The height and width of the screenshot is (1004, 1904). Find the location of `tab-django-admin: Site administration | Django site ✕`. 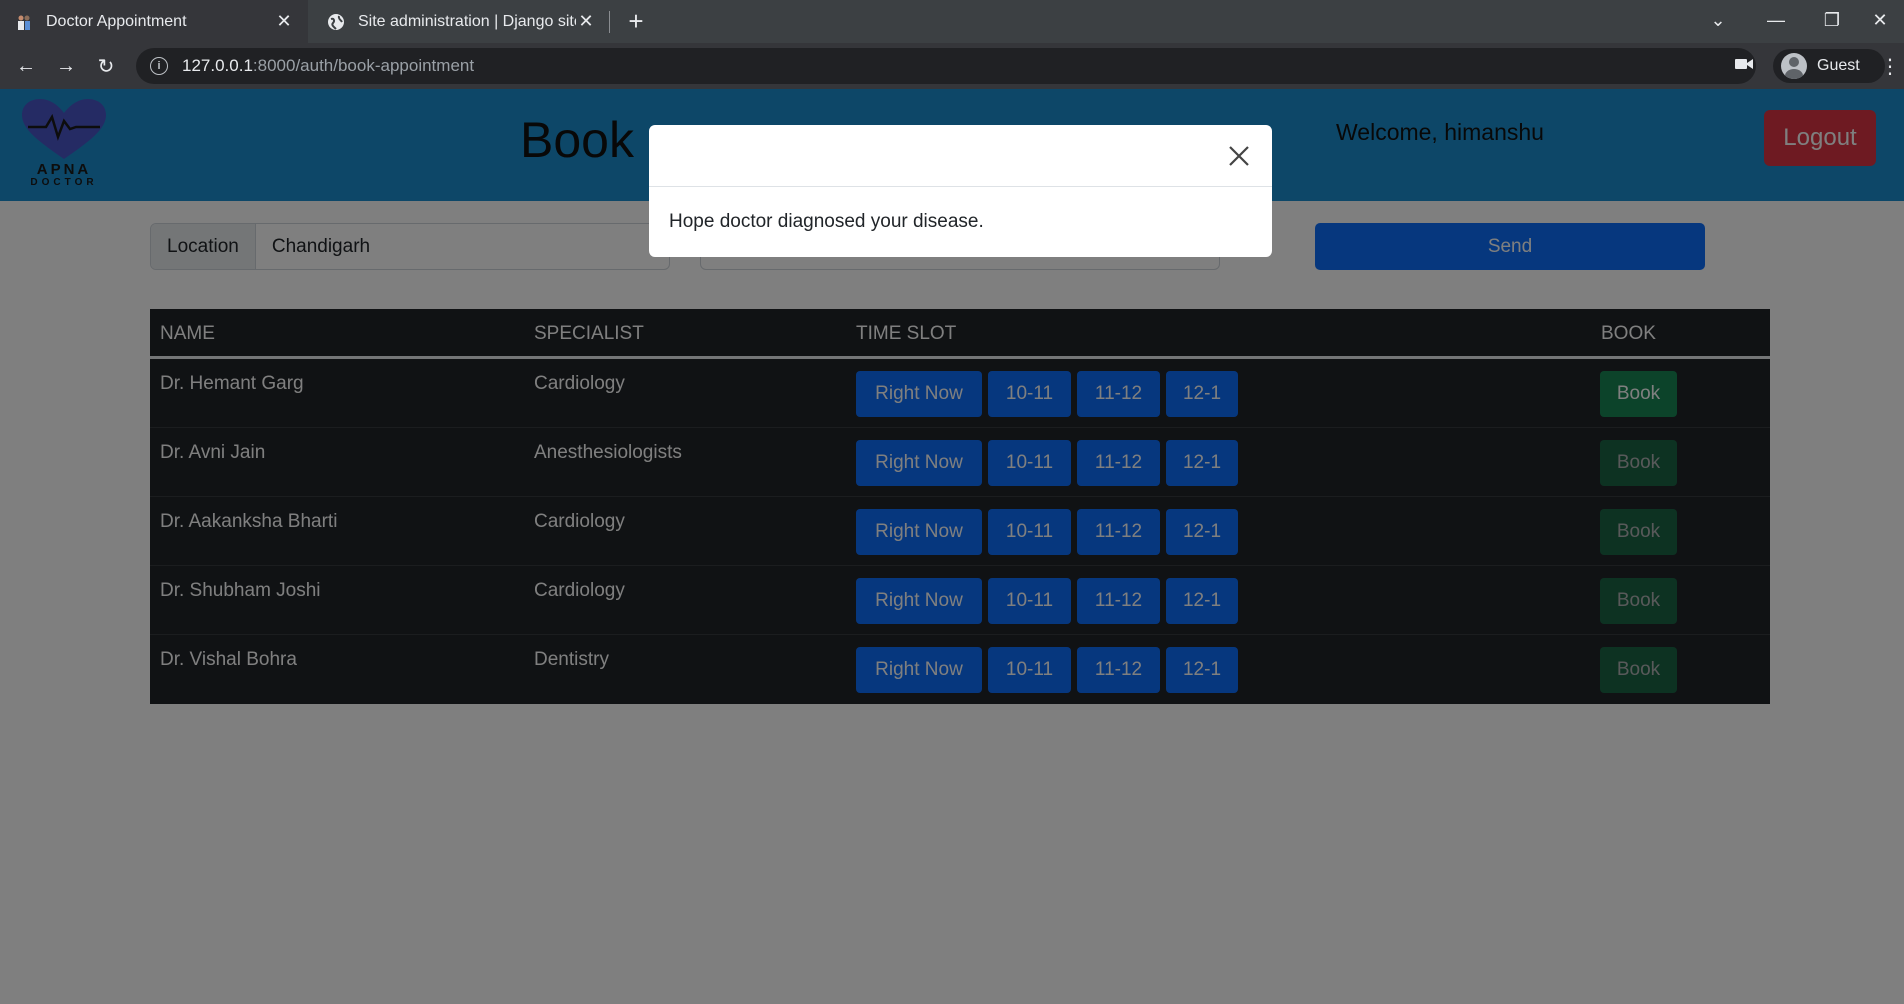

tab-django-admin: Site administration | Django site ✕ is located at coordinates (461, 21).